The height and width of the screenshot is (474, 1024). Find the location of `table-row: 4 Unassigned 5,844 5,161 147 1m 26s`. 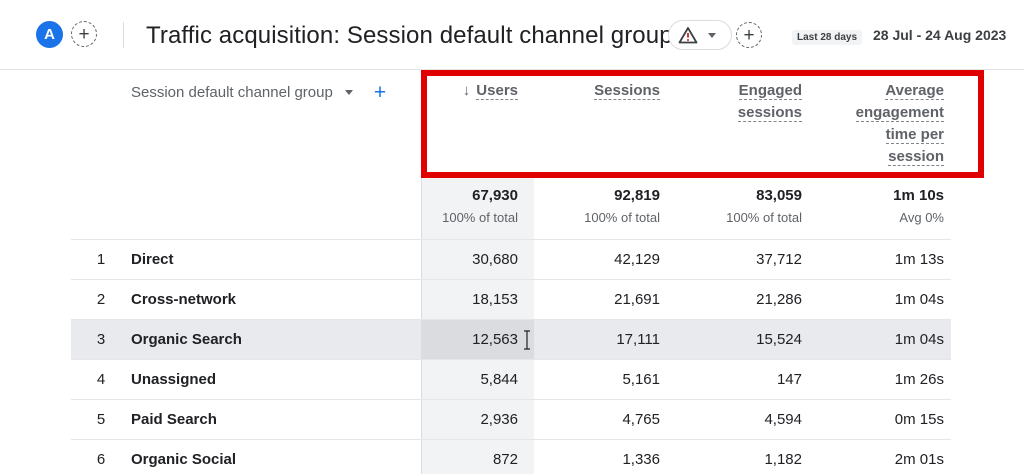

table-row: 4 Unassigned 5,844 5,161 147 1m 26s is located at coordinates (511, 379).